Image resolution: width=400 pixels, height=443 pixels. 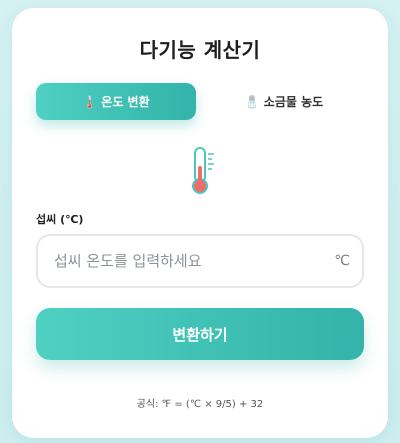 I want to click on celsius-input, so click(x=189, y=261).